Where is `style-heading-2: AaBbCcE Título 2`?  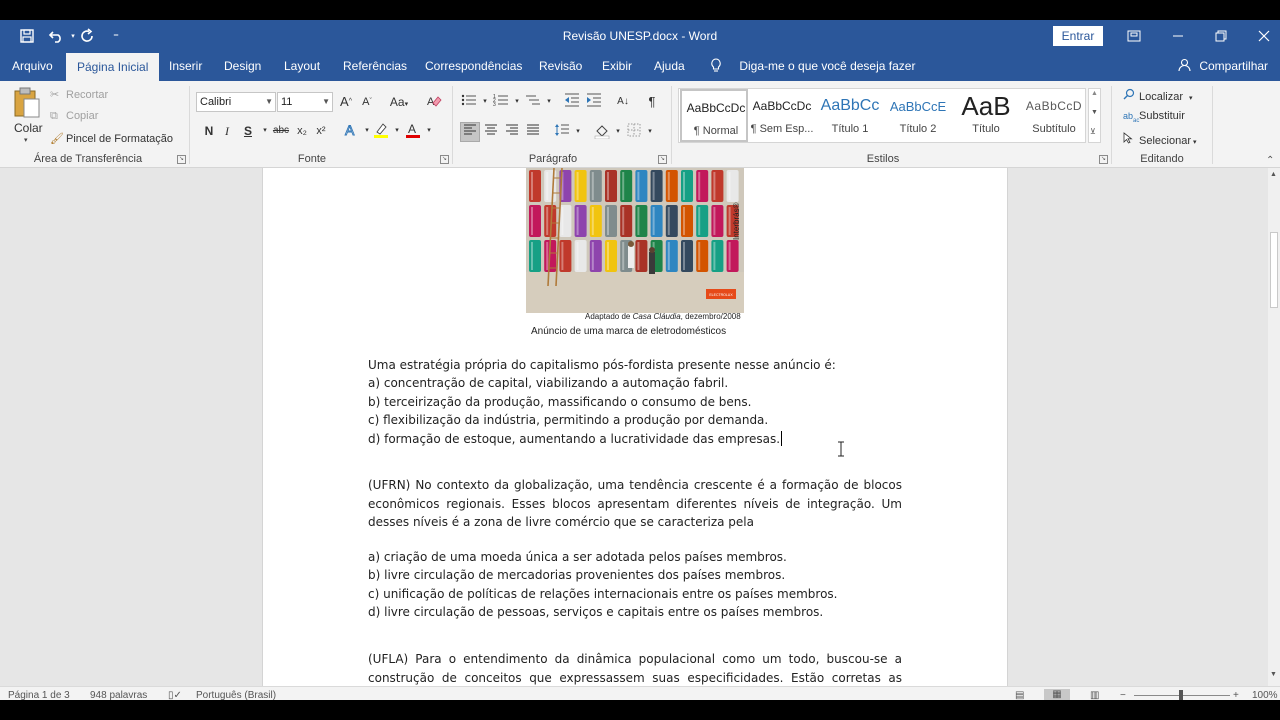 style-heading-2: AaBbCcE Título 2 is located at coordinates (918, 115).